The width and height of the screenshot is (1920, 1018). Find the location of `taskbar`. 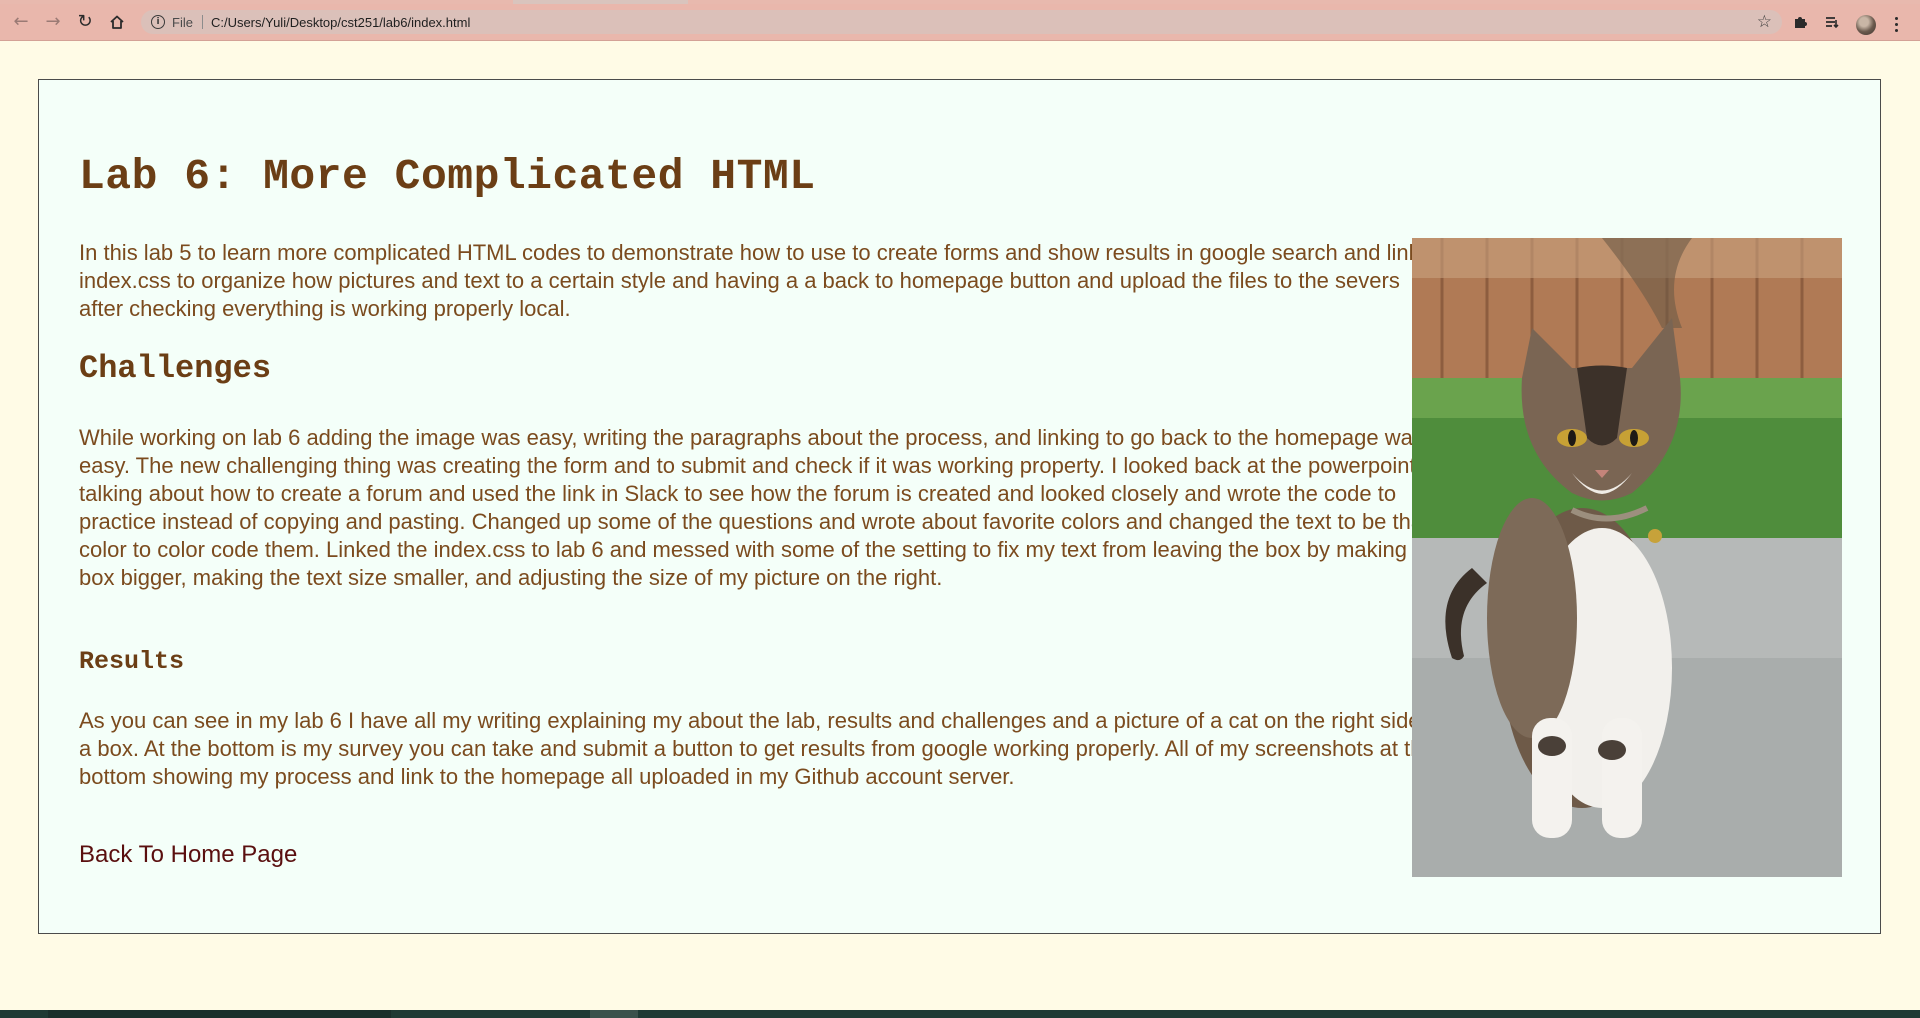

taskbar is located at coordinates (960, 1014).